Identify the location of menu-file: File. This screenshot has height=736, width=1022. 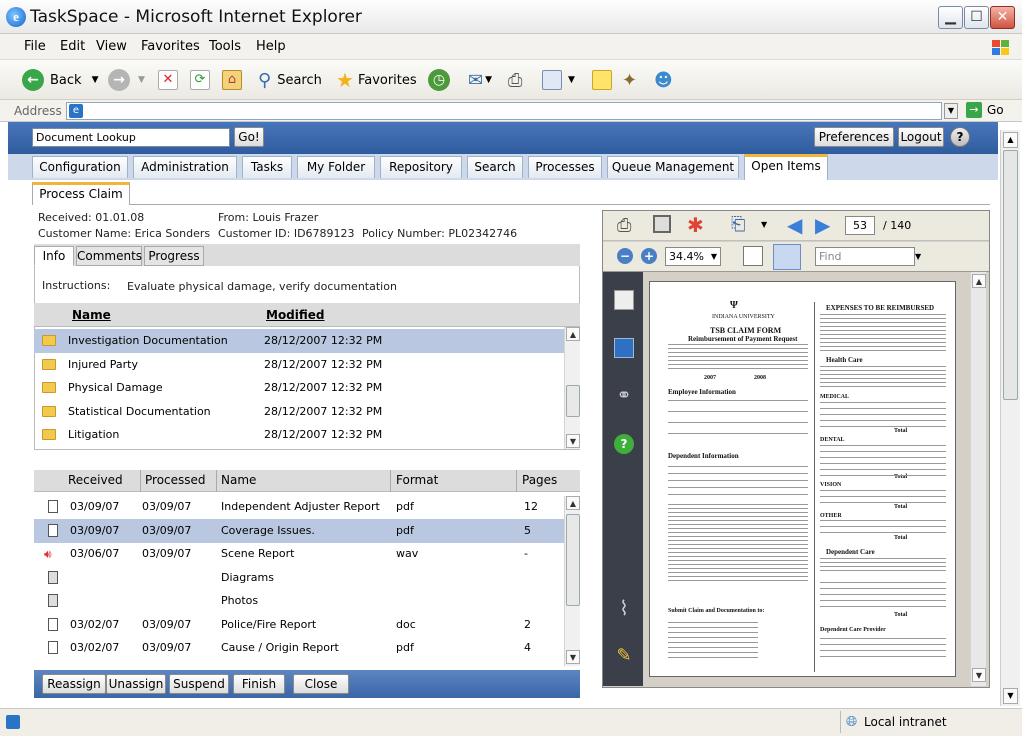
(35, 46).